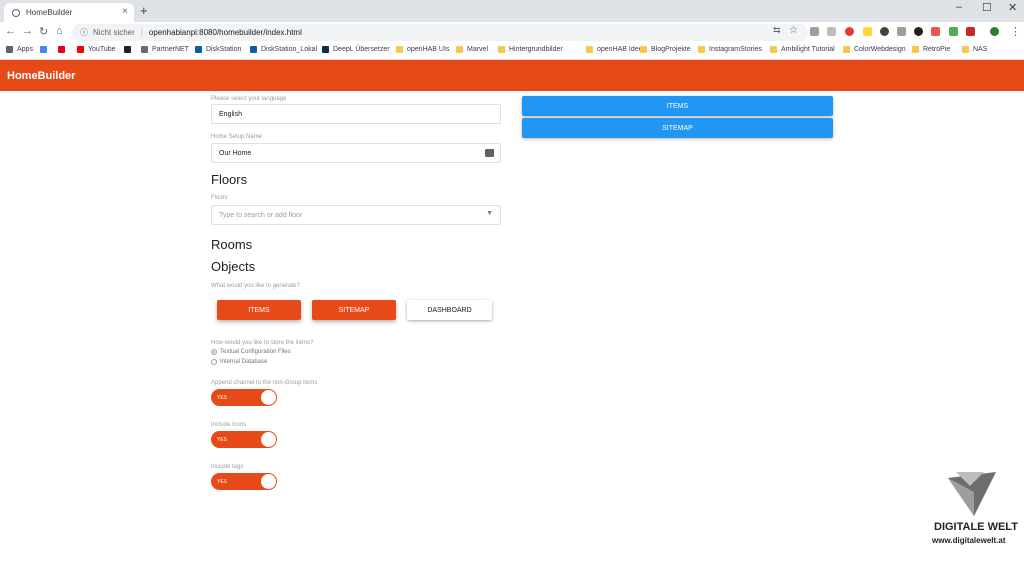  What do you see at coordinates (10, 31) in the screenshot?
I see `back-icon: ←` at bounding box center [10, 31].